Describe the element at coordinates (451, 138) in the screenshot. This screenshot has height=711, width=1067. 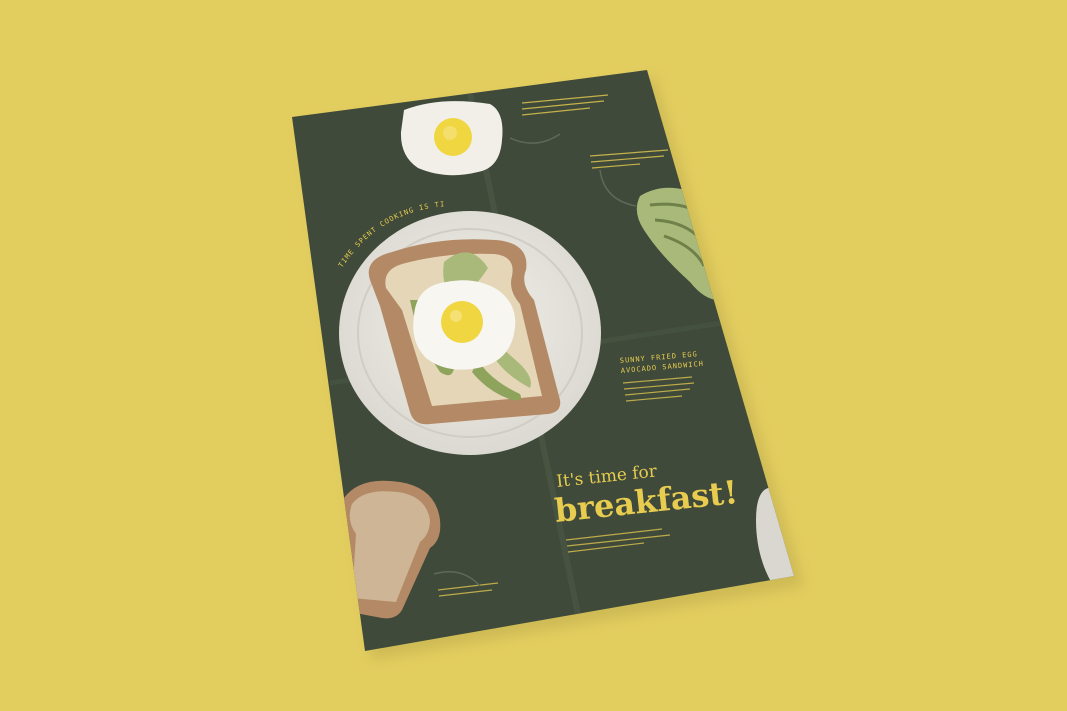
I see `fried-egg-icon` at that location.